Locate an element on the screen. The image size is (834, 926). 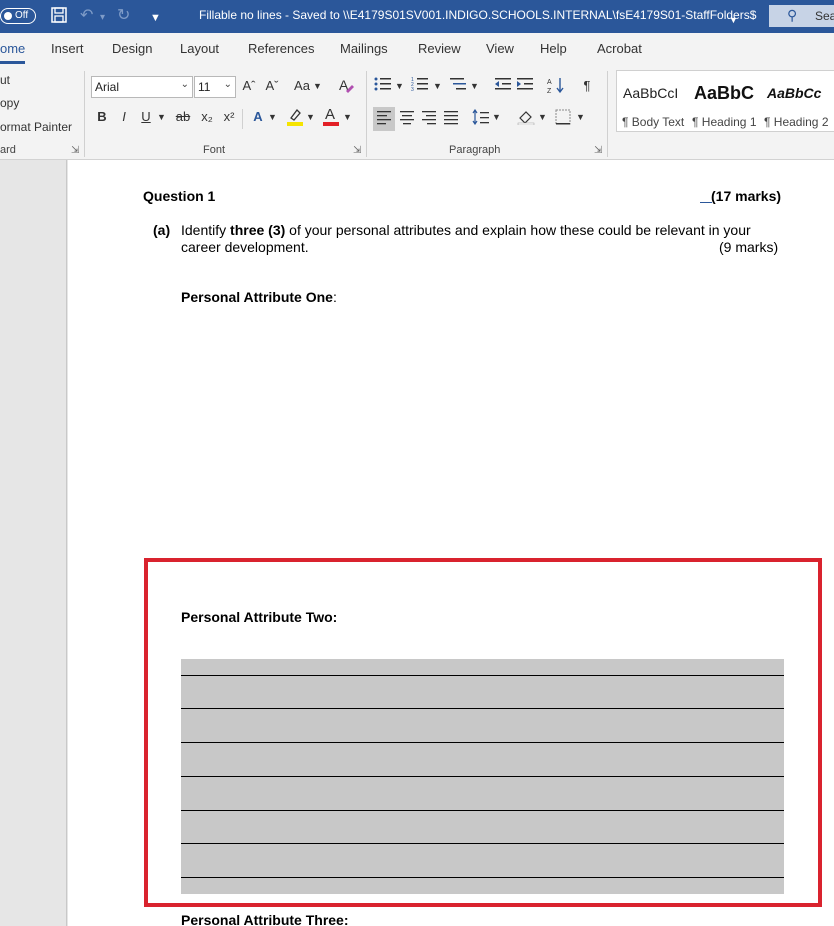
tab-acrobat: Acrobat is located at coordinates (619, 48).